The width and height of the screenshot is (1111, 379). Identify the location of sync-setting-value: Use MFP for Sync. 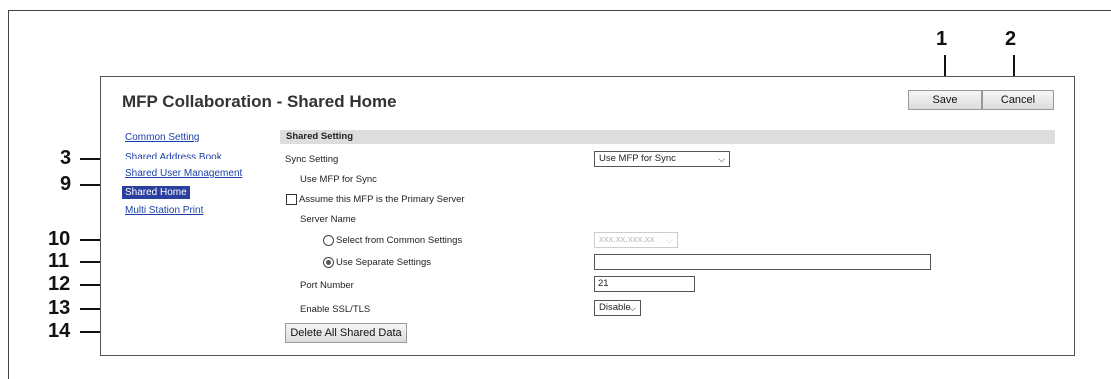
(637, 158).